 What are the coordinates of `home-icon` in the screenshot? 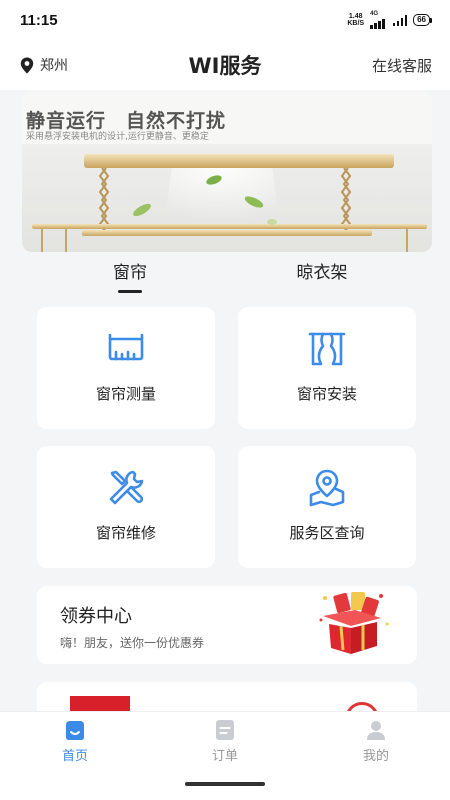 It's located at (75, 730).